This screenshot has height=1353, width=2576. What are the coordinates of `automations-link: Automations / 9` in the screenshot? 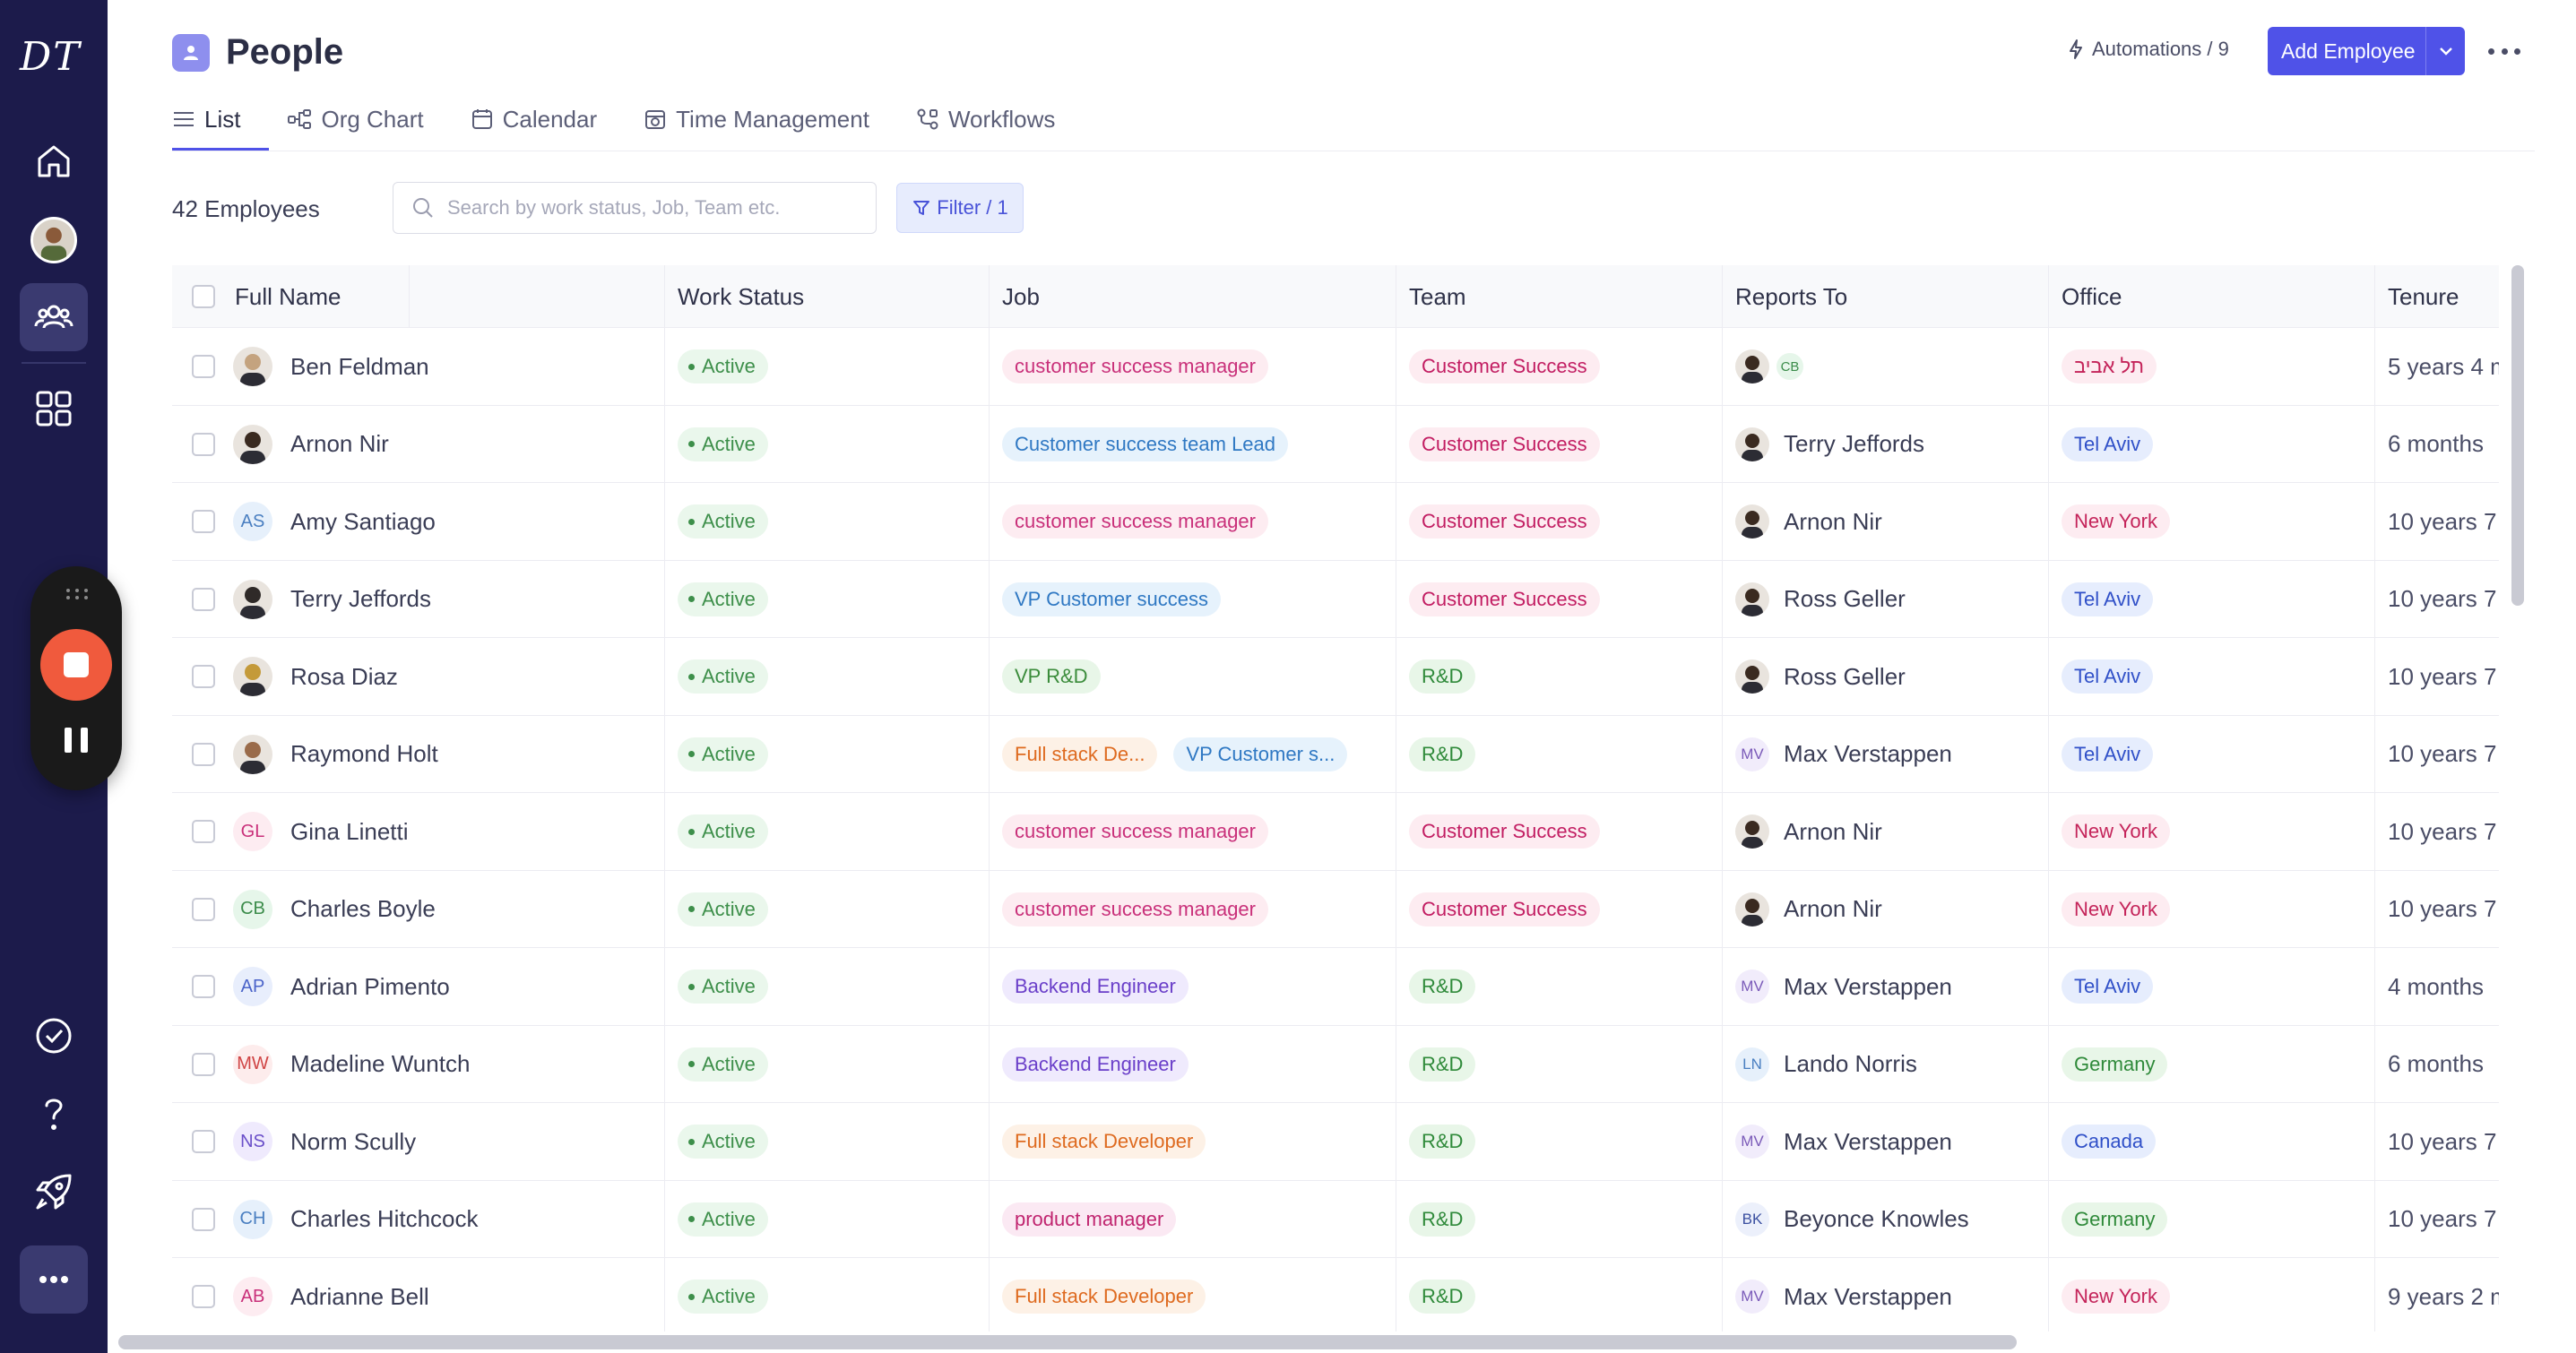 It's located at (2148, 49).